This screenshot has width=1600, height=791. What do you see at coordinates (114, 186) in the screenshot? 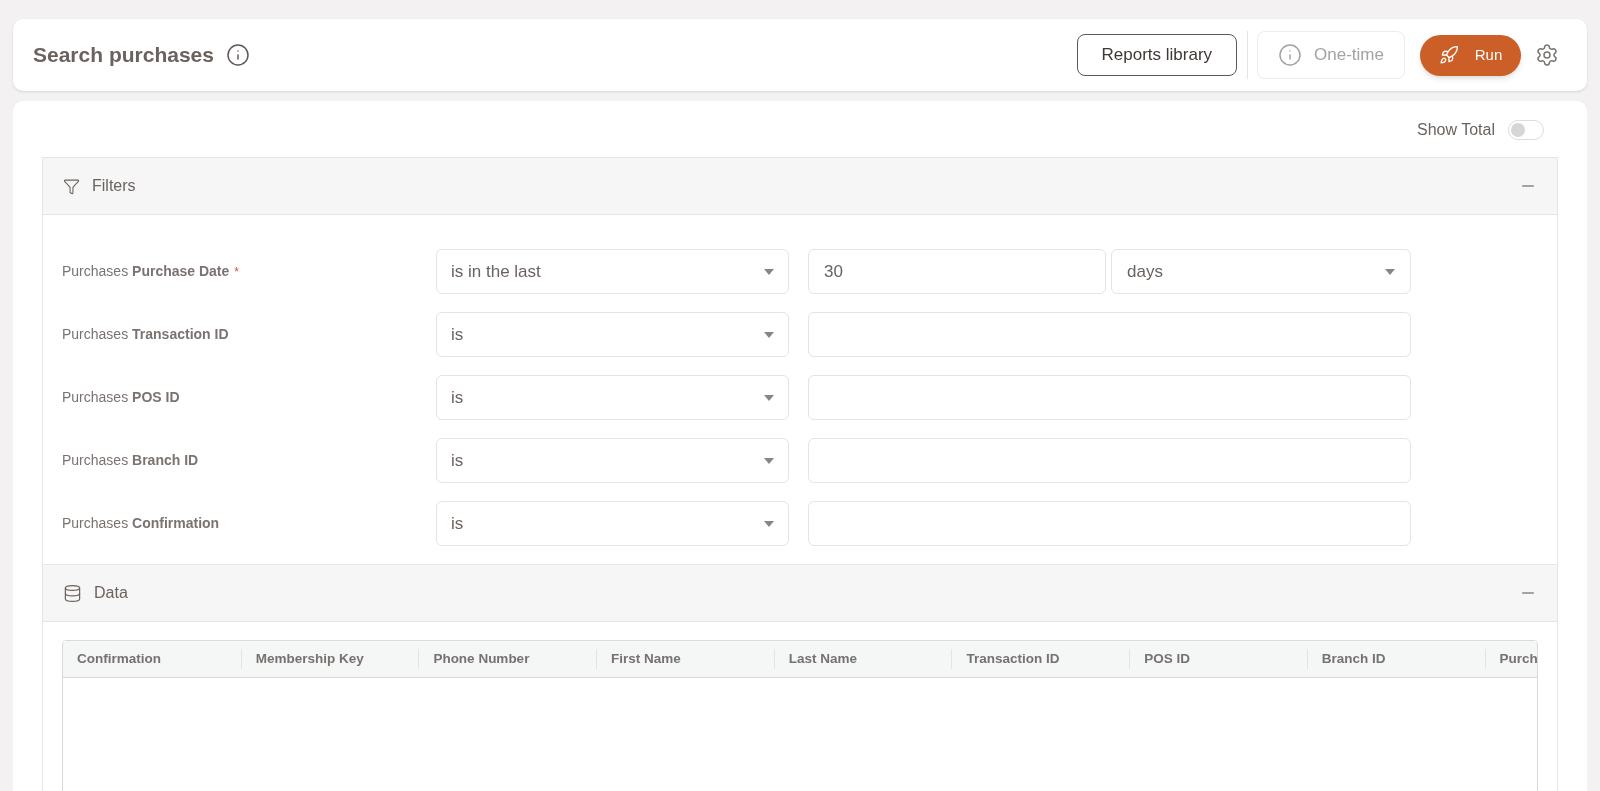
I see `section-title: Filters` at bounding box center [114, 186].